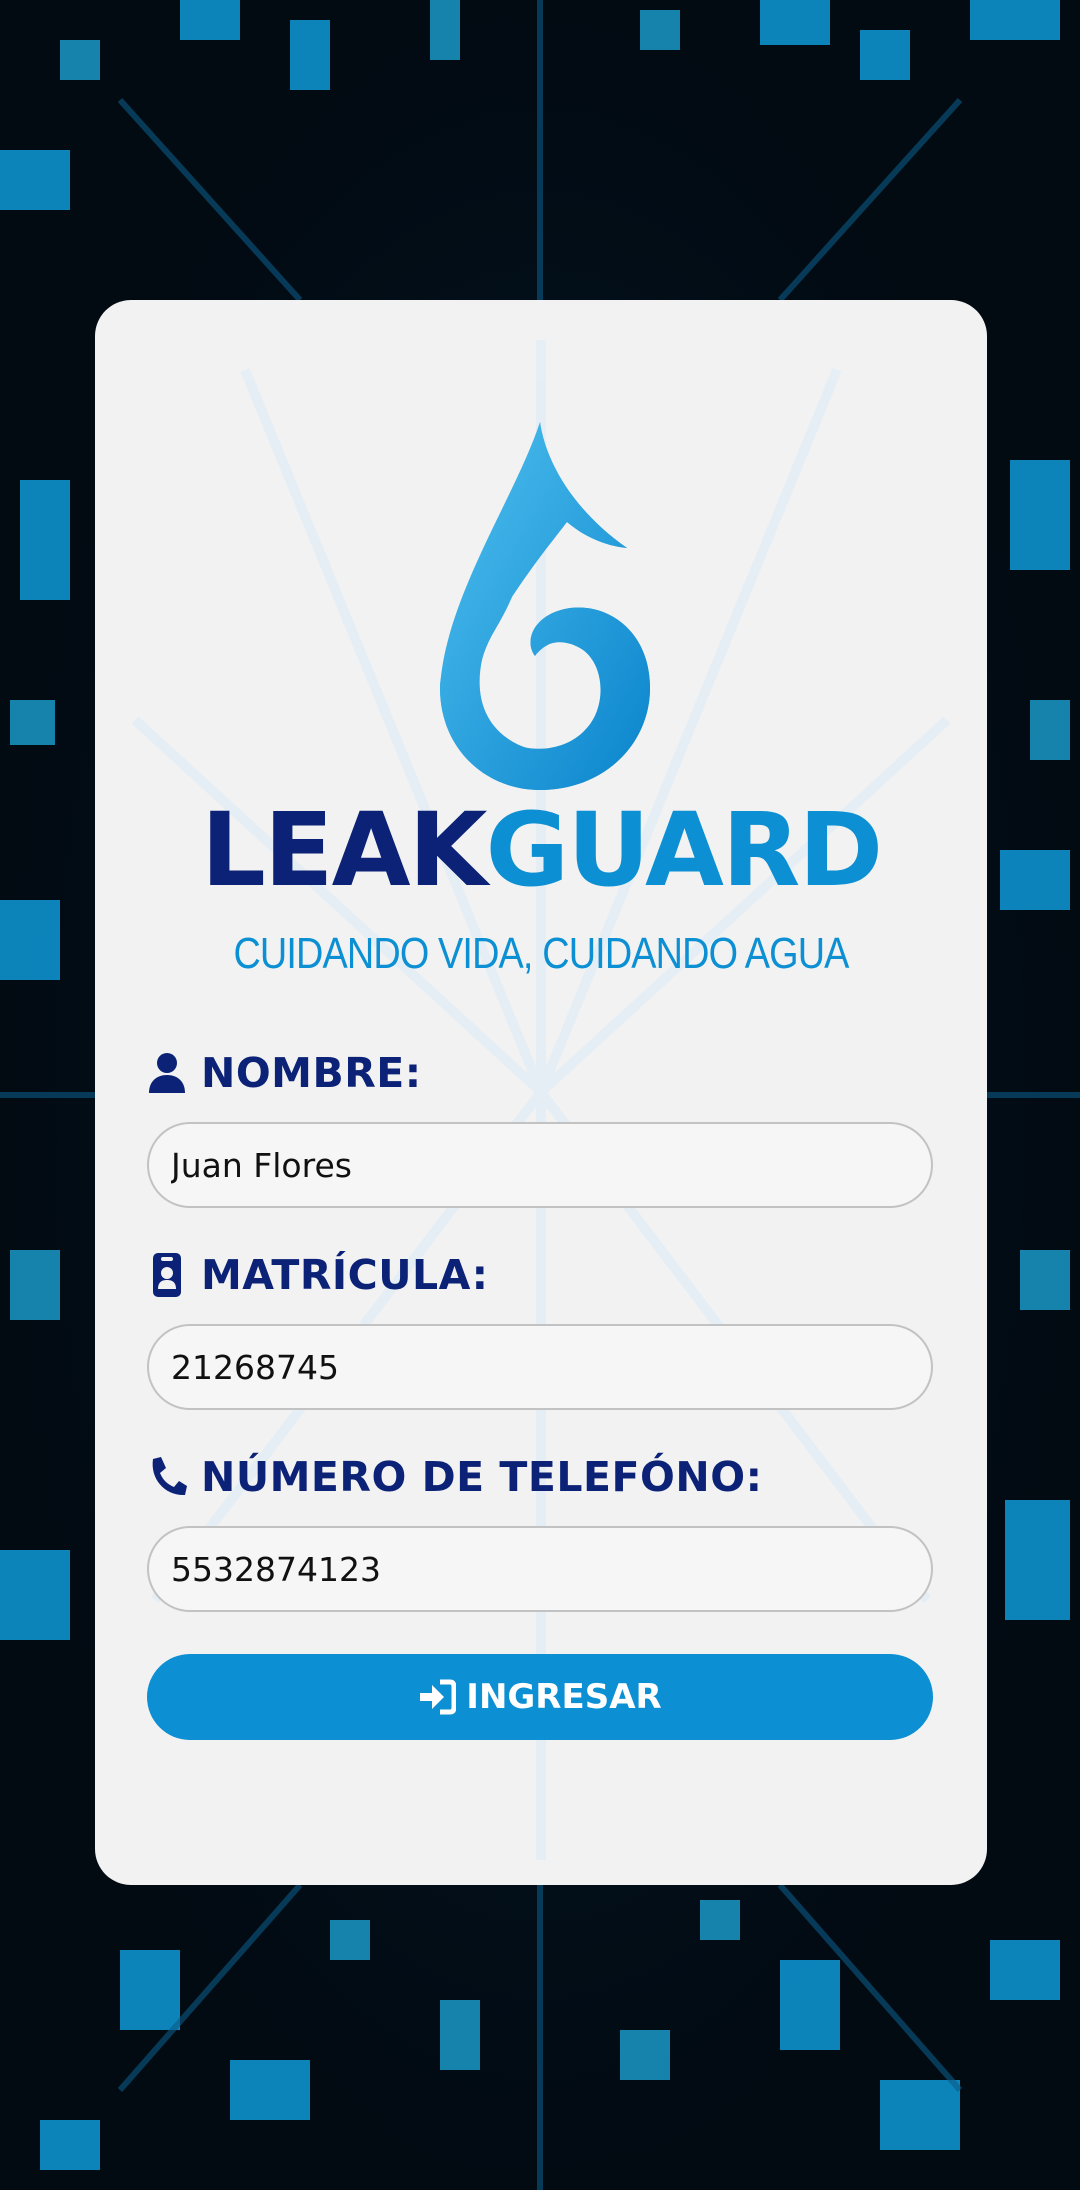  What do you see at coordinates (345, 1275) in the screenshot?
I see `id-label-text: MATRÍCULA:` at bounding box center [345, 1275].